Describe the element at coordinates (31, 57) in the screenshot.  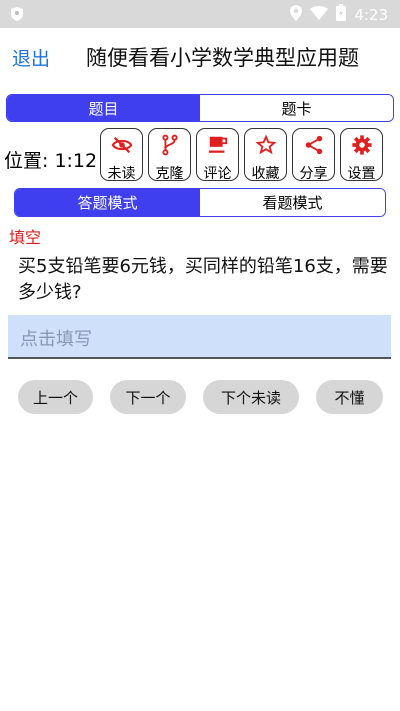
I see `exit-button: 退出` at that location.